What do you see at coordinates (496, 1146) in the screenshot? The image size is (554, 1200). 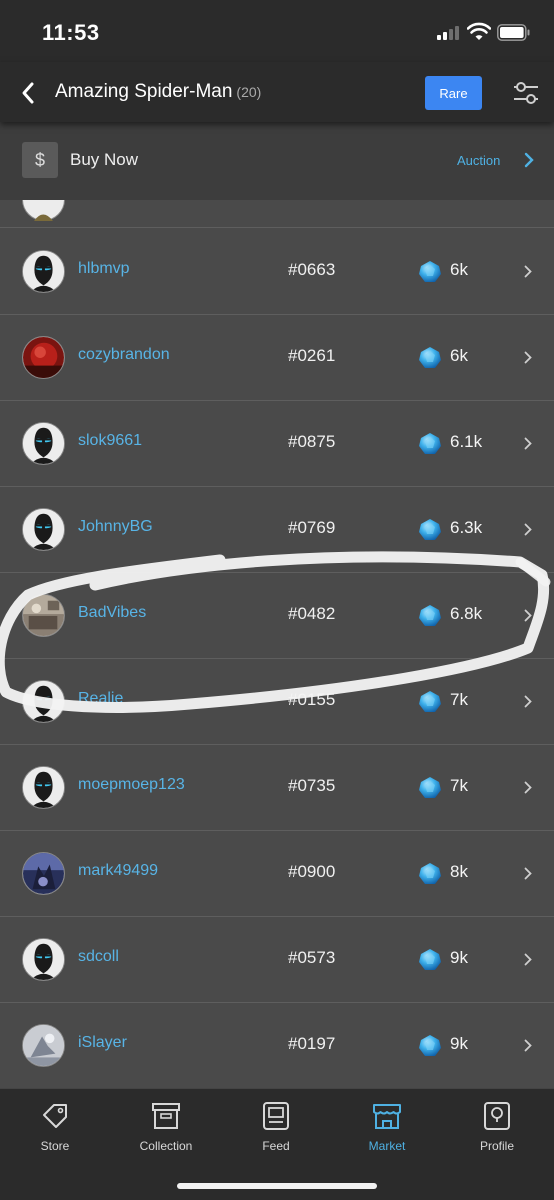 I see `tab-profile-label: Profile` at bounding box center [496, 1146].